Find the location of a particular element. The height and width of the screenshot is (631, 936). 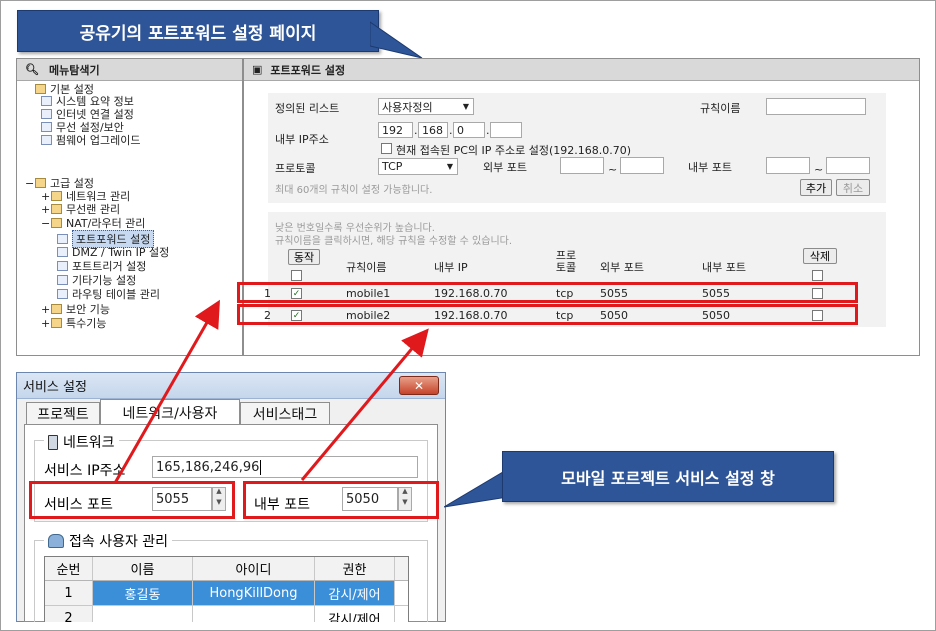

arrow-layer is located at coordinates (271, 391).